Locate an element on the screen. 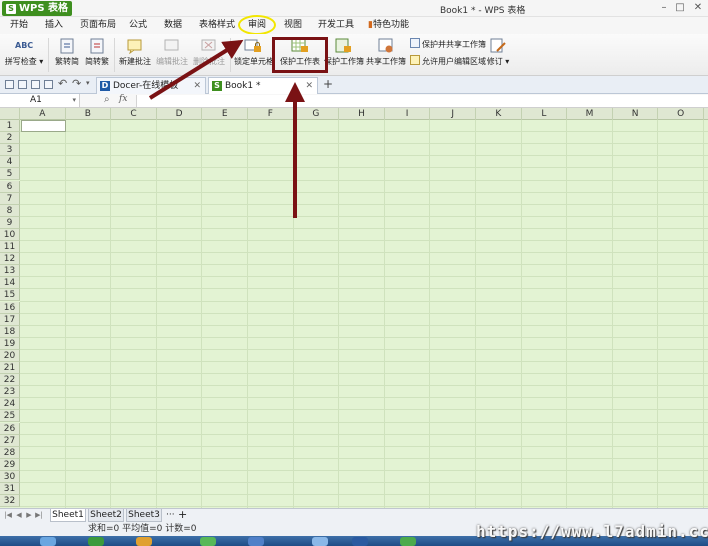 The width and height of the screenshot is (708, 546). row-header: 13 is located at coordinates (10, 271).